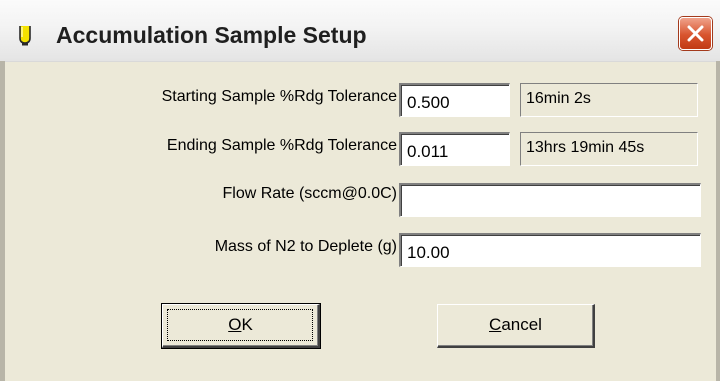  I want to click on ok-label-rest: K, so click(247, 324).